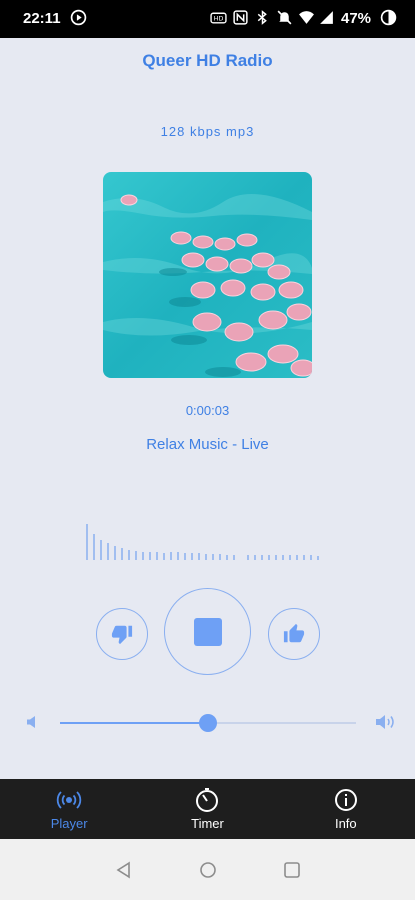 The image size is (415, 900). What do you see at coordinates (207, 823) in the screenshot?
I see `nav-label-timer: Timer` at bounding box center [207, 823].